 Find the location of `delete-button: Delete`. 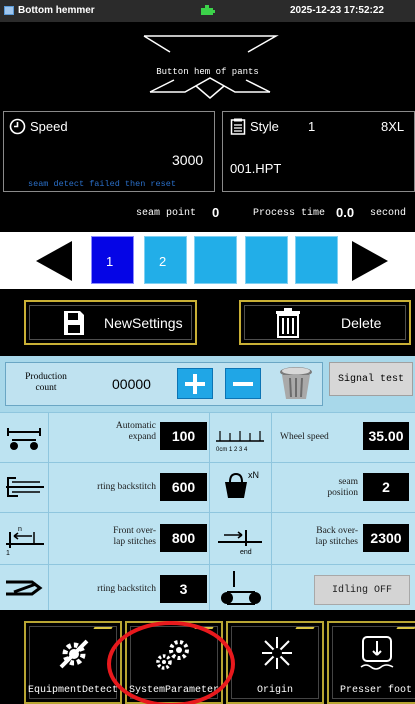

delete-button: Delete is located at coordinates (325, 322).